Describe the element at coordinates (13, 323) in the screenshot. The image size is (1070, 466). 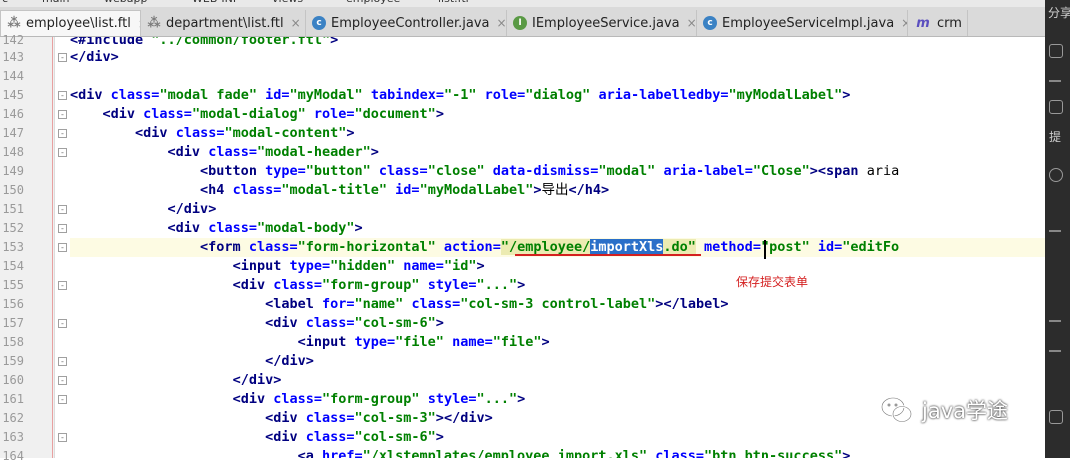
I see `line-number: 157` at that location.